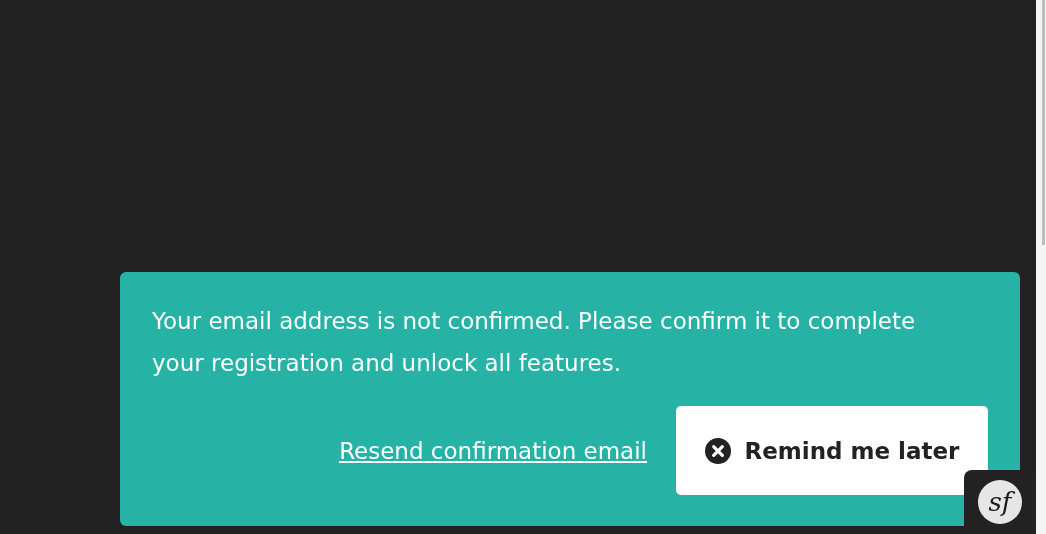  Describe the element at coordinates (1000, 502) in the screenshot. I see `toolbar-logo: sf` at that location.